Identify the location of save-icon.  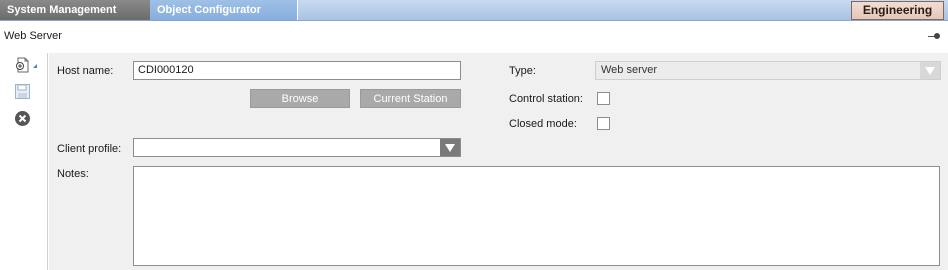
(23, 92).